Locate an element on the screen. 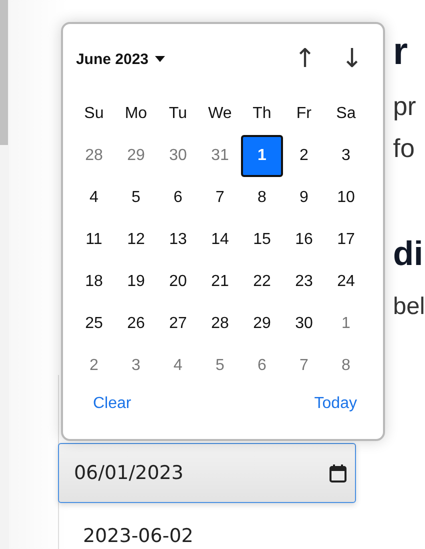 This screenshot has height=549, width=425. next-month-button: ↓ is located at coordinates (351, 59).